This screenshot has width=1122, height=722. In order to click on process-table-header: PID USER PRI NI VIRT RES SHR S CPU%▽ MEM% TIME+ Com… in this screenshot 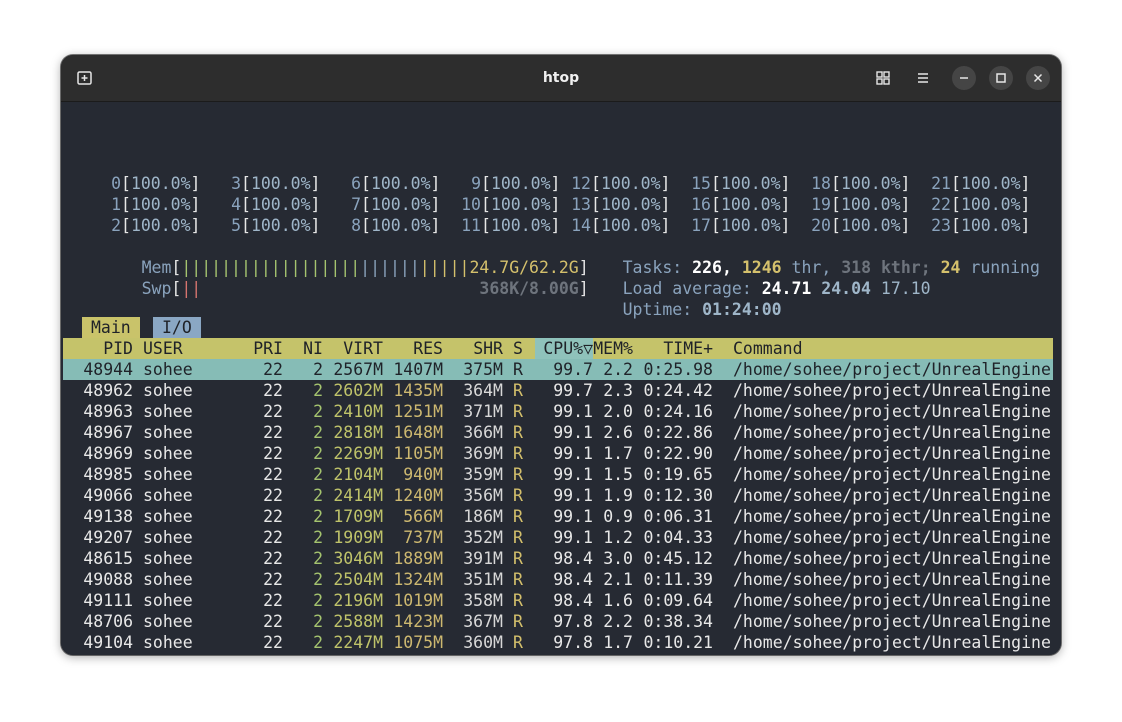, I will do `click(558, 348)`.